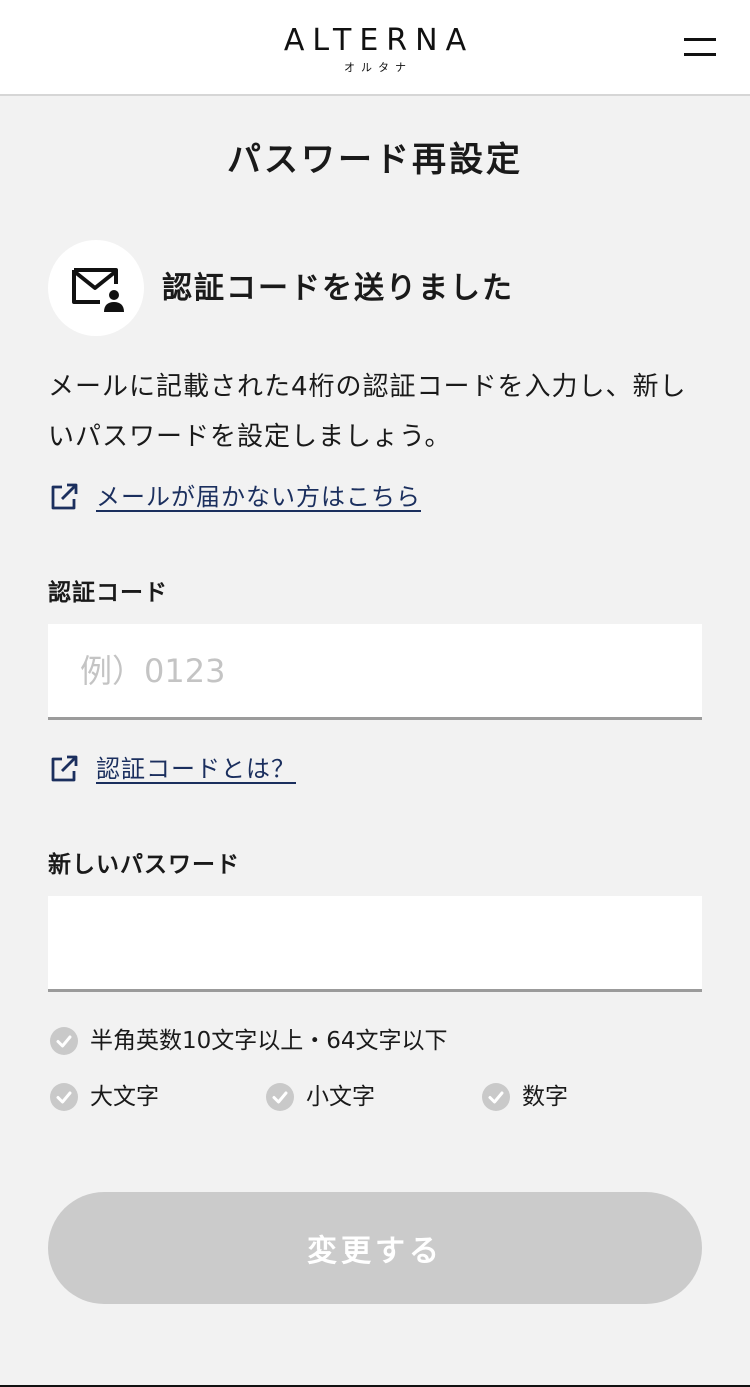 Image resolution: width=750 pixels, height=1387 pixels. I want to click on menu-button, so click(700, 47).